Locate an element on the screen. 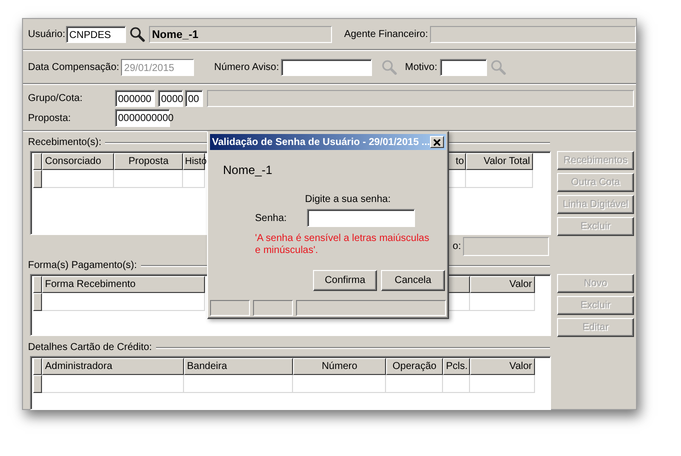 Image resolution: width=681 pixels, height=456 pixels. column-header: Valor Total is located at coordinates (499, 161).